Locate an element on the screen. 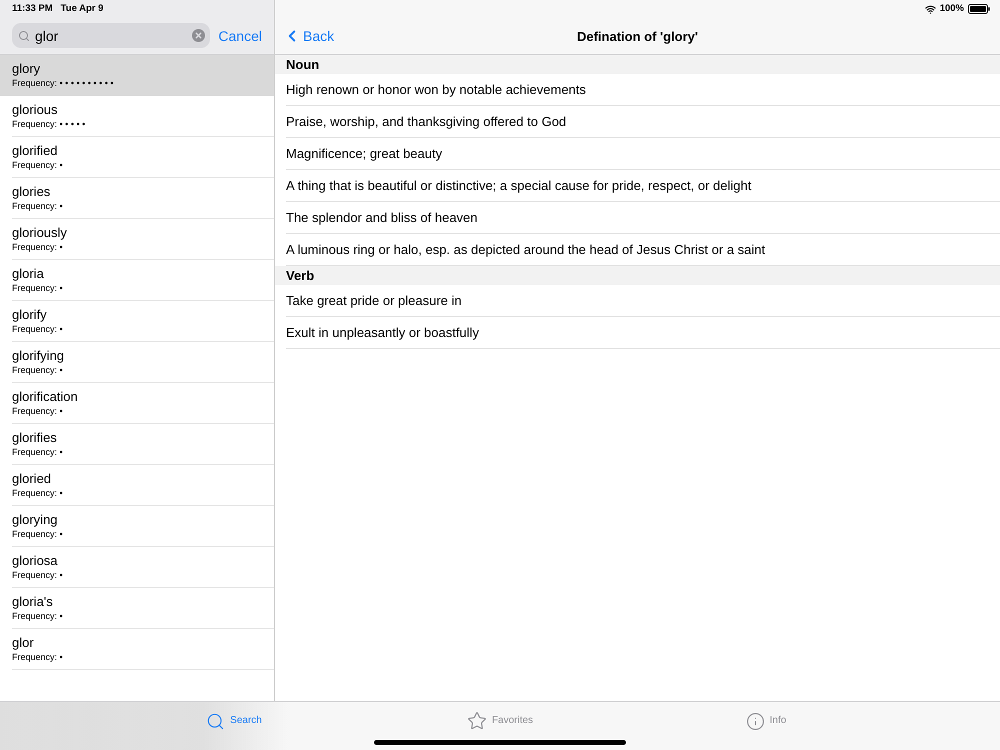 The width and height of the screenshot is (1000, 750). word-label: gloriosa is located at coordinates (35, 561).